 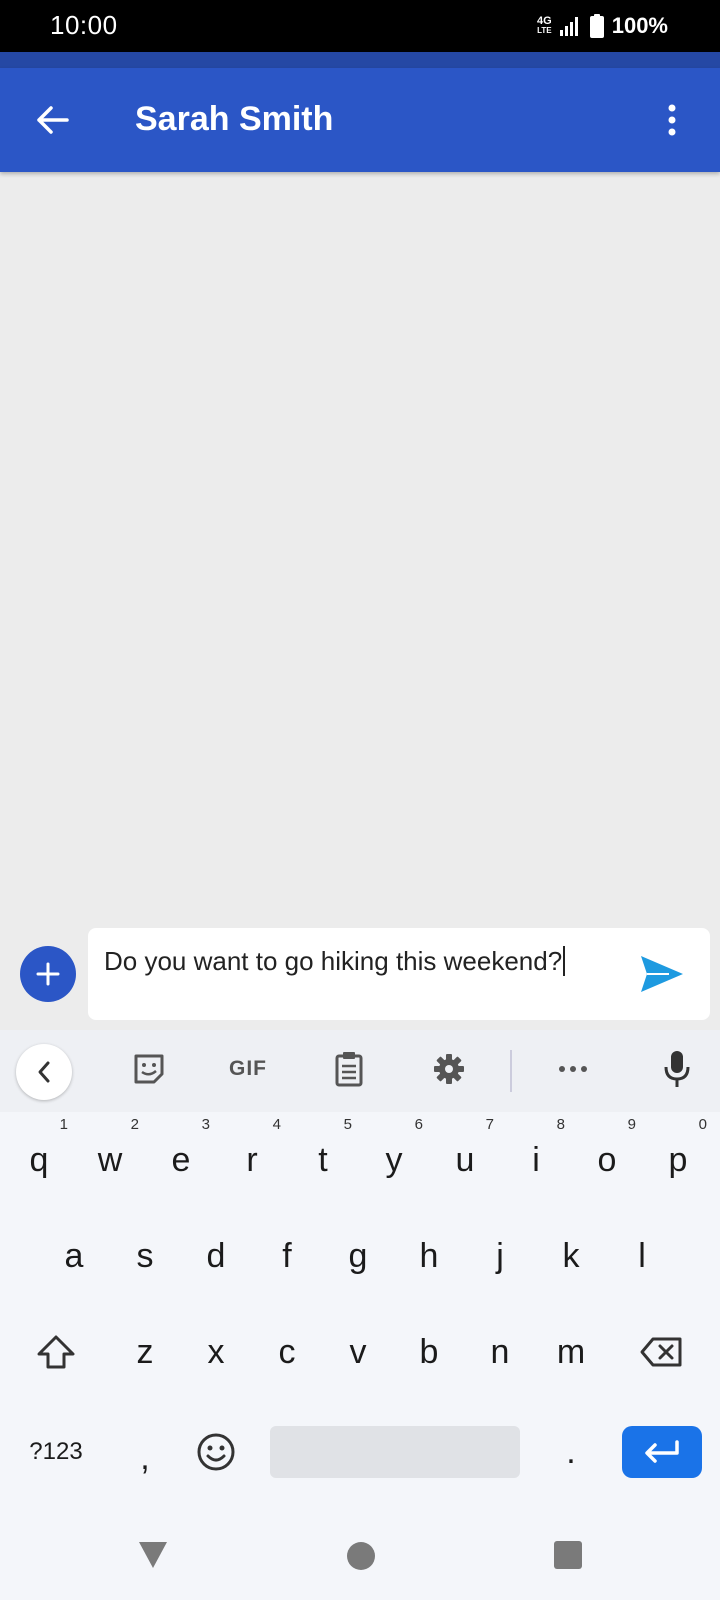 I want to click on shift-icon, so click(x=56, y=1352).